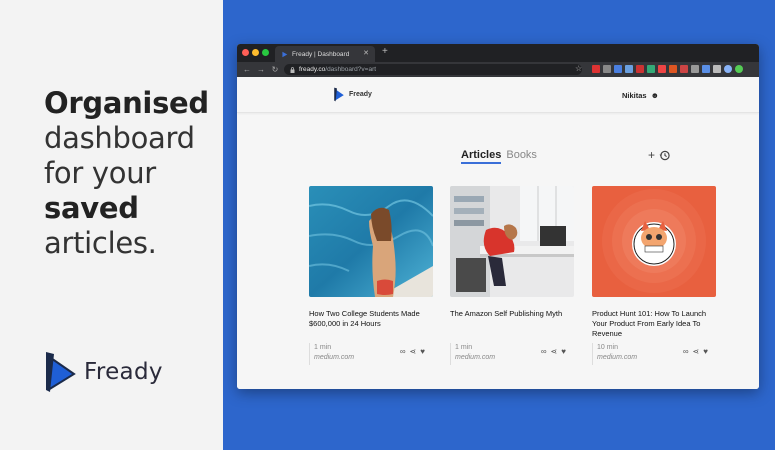  I want to click on bookmark-star-icon: ☆, so click(578, 68).